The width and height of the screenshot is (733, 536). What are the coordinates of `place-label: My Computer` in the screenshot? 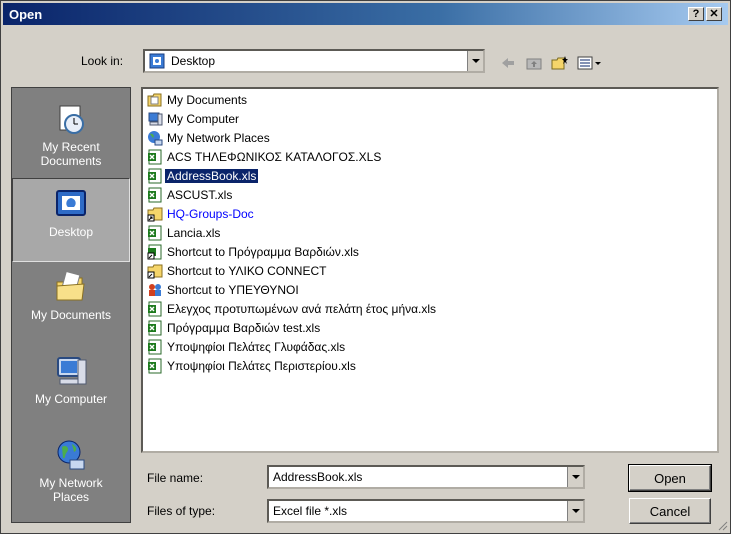 It's located at (71, 399).